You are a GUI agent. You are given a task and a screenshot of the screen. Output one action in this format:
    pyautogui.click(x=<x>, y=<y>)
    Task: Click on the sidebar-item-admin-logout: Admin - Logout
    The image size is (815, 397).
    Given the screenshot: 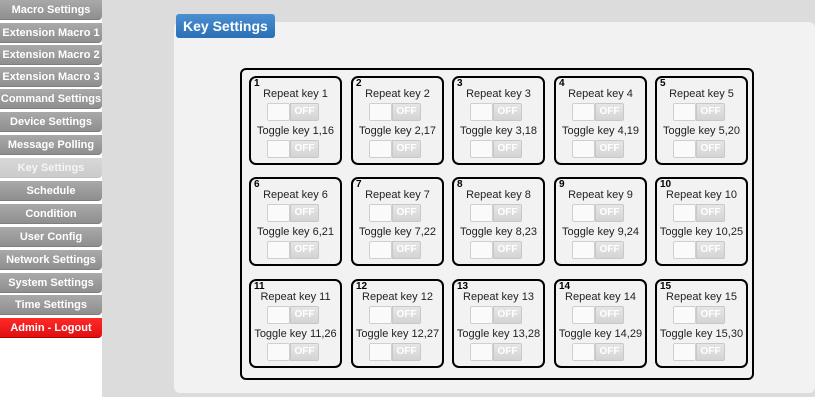 What is the action you would take?
    pyautogui.click(x=51, y=328)
    